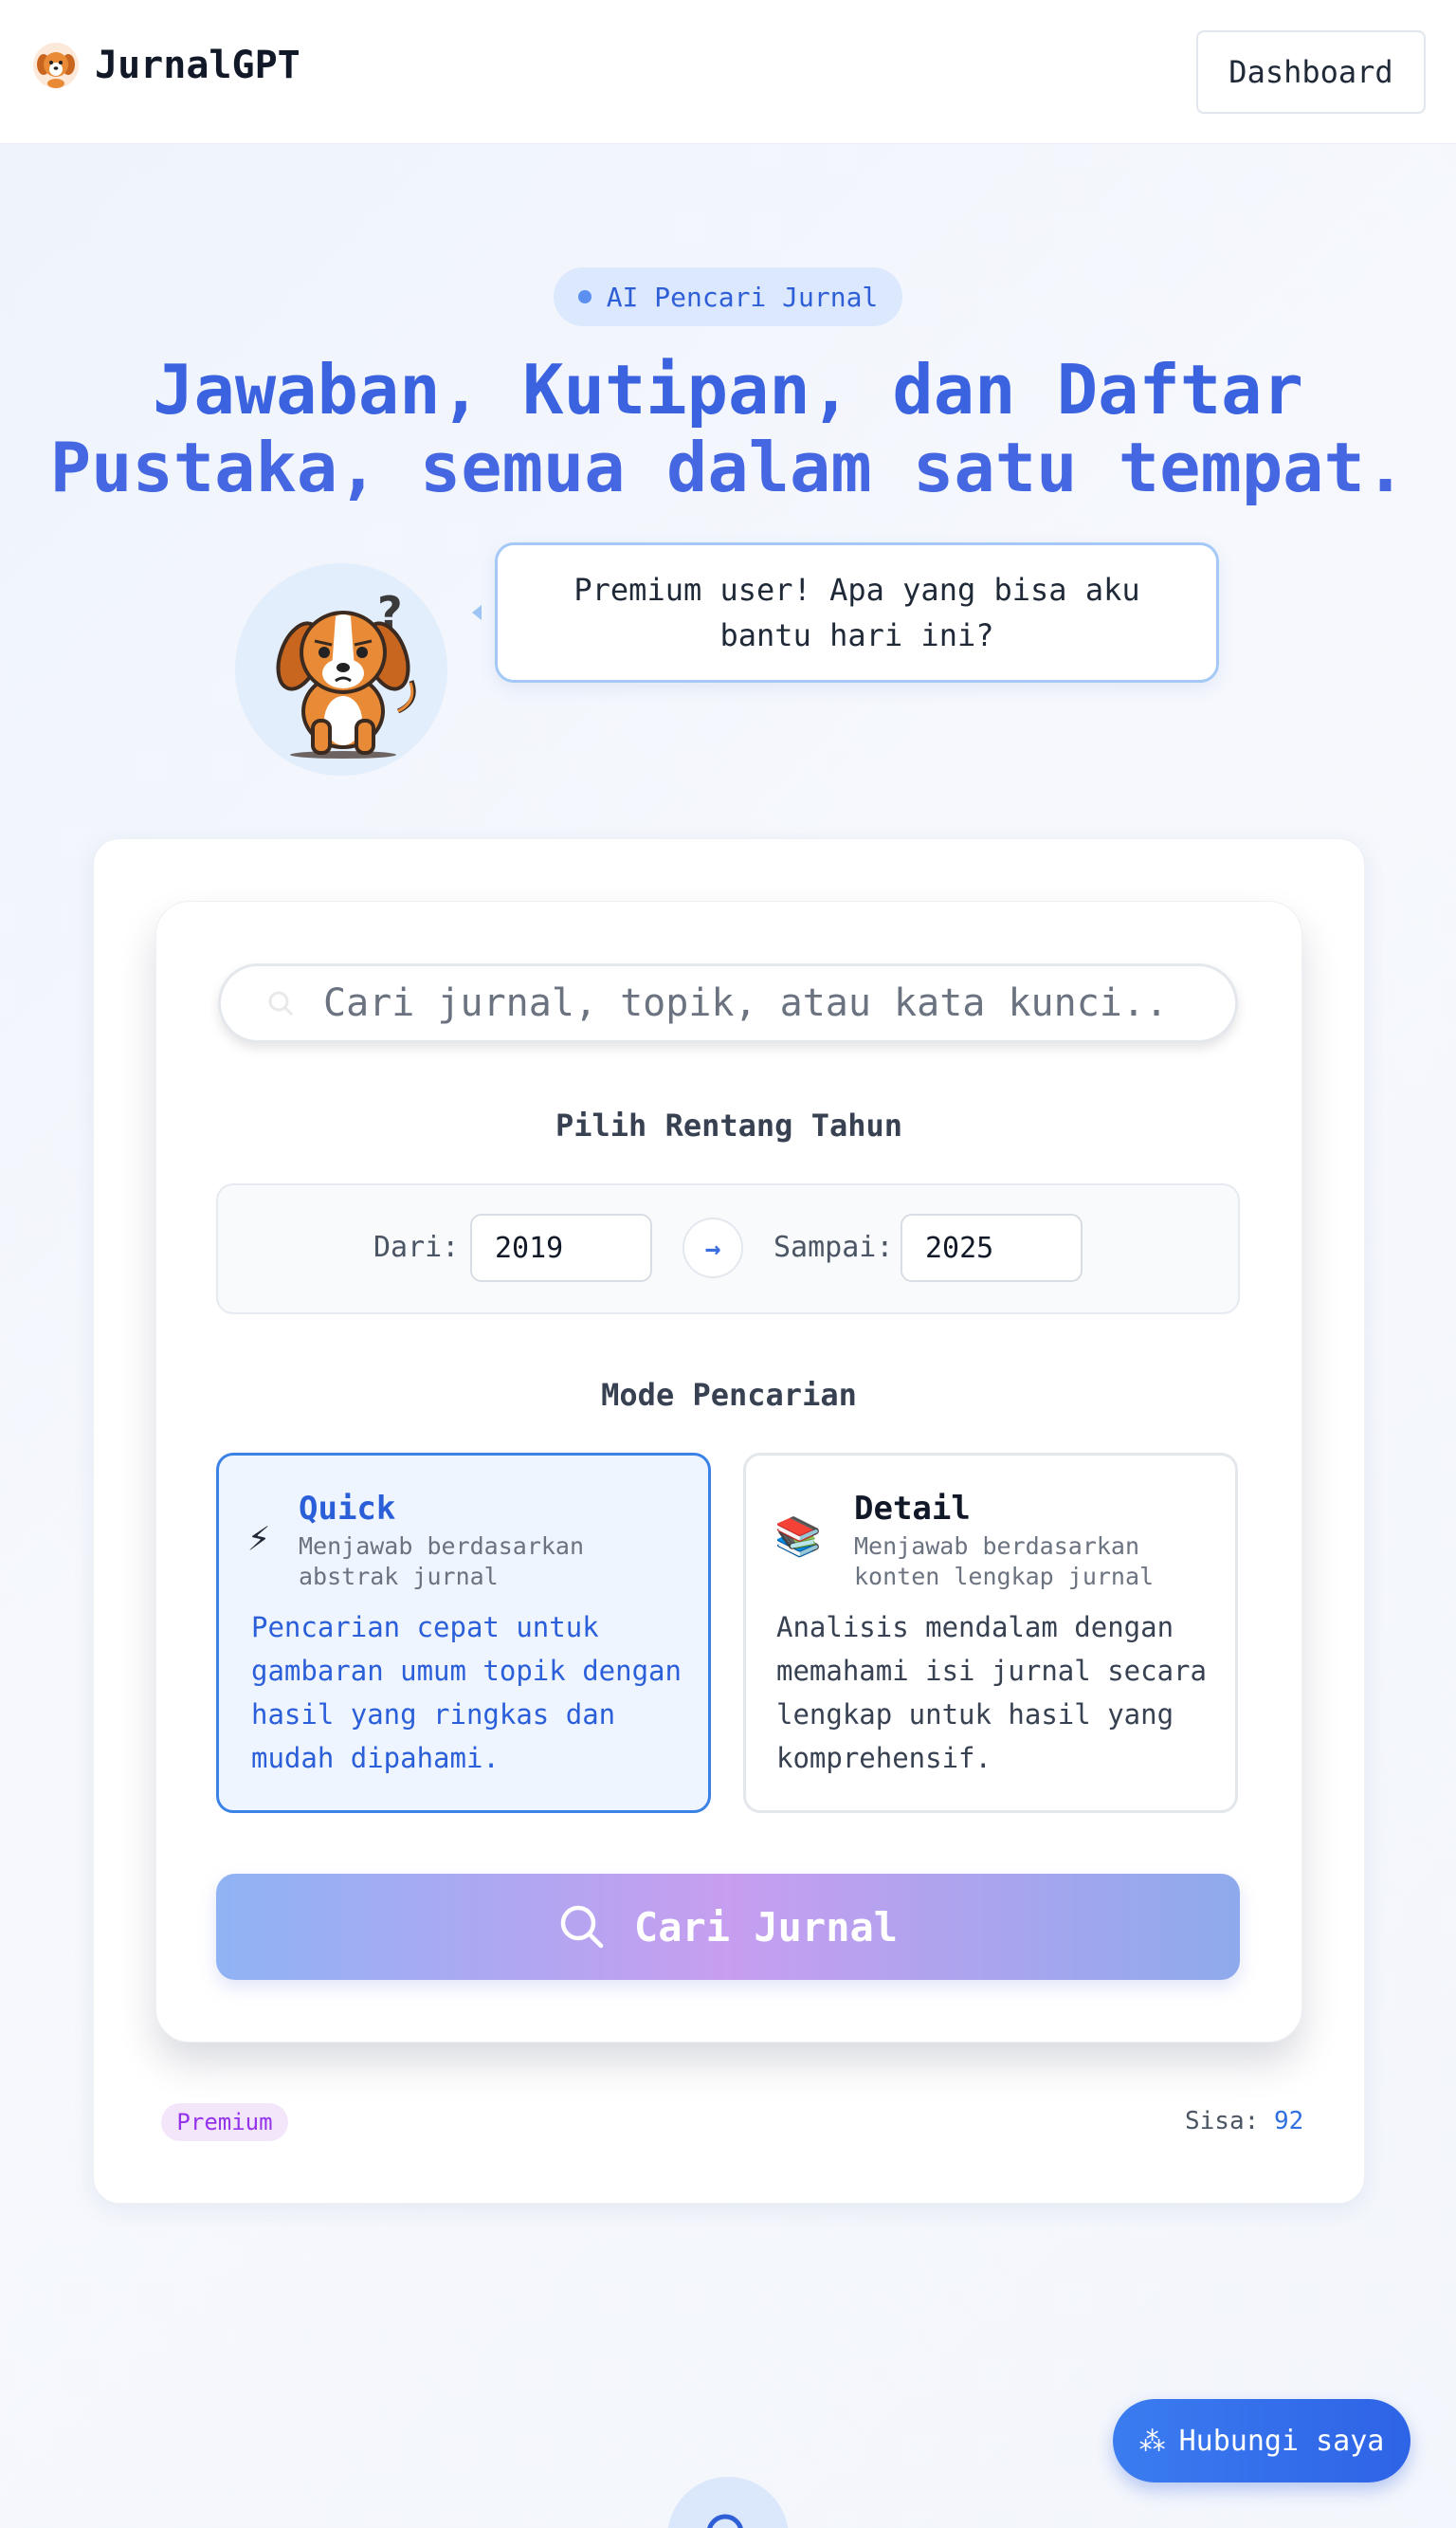 The width and height of the screenshot is (1456, 2528). What do you see at coordinates (1152, 2441) in the screenshot?
I see `sparkle-icon: ⁂` at bounding box center [1152, 2441].